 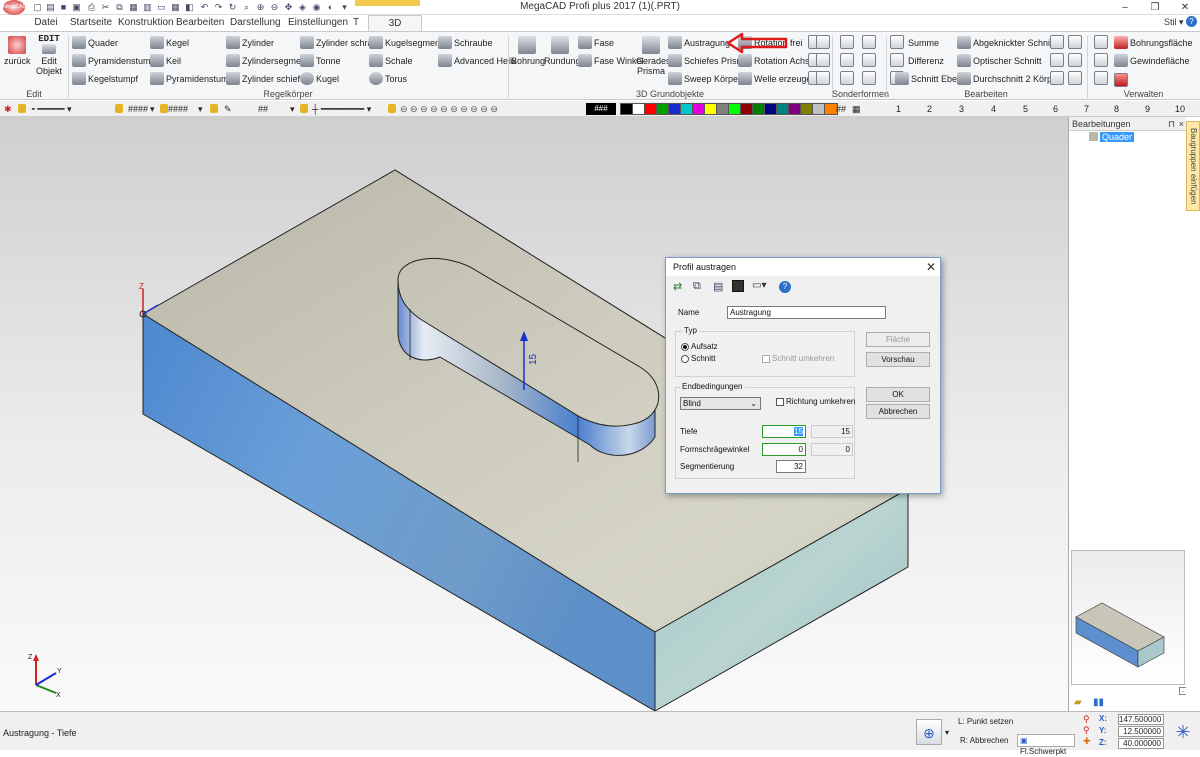 What do you see at coordinates (1147, 109) in the screenshot?
I see `layer-number-9: 9` at bounding box center [1147, 109].